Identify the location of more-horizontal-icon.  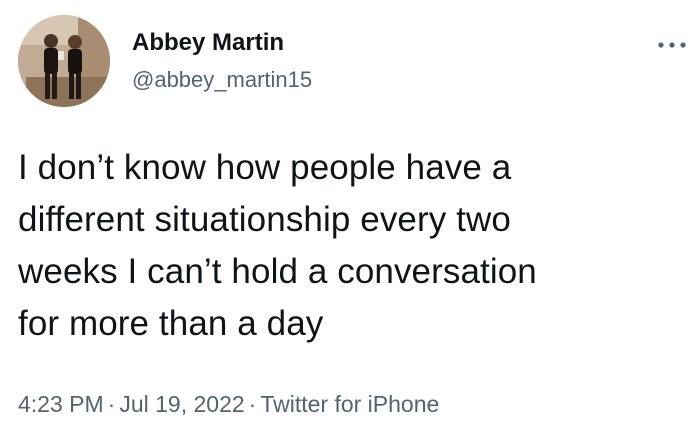
(672, 45).